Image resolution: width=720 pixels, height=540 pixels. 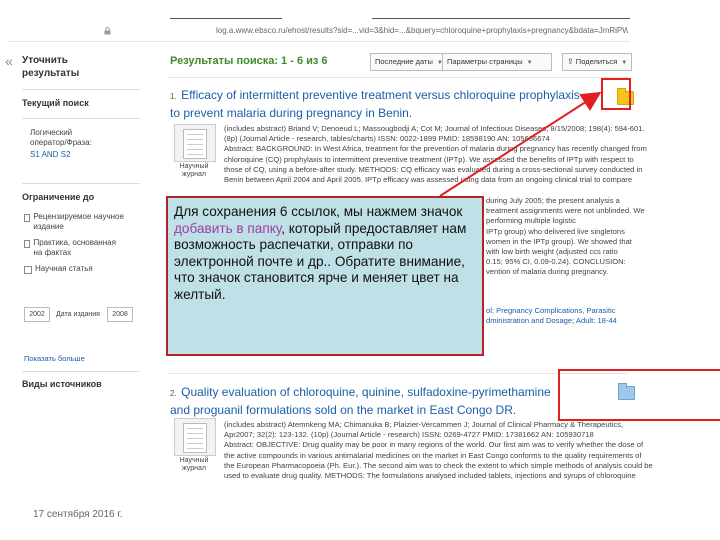 What do you see at coordinates (78, 514) in the screenshot?
I see `slide-date: 17 сентября 2016 г.` at bounding box center [78, 514].